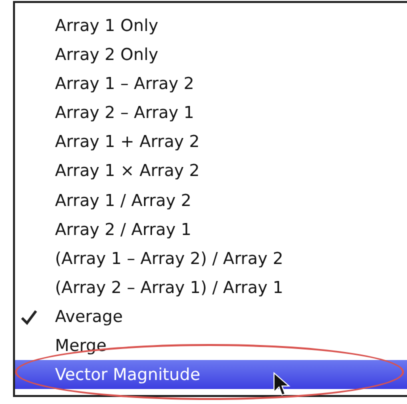 This screenshot has height=404, width=407. I want to click on menu-item: Array 2 – Array 1, so click(211, 113).